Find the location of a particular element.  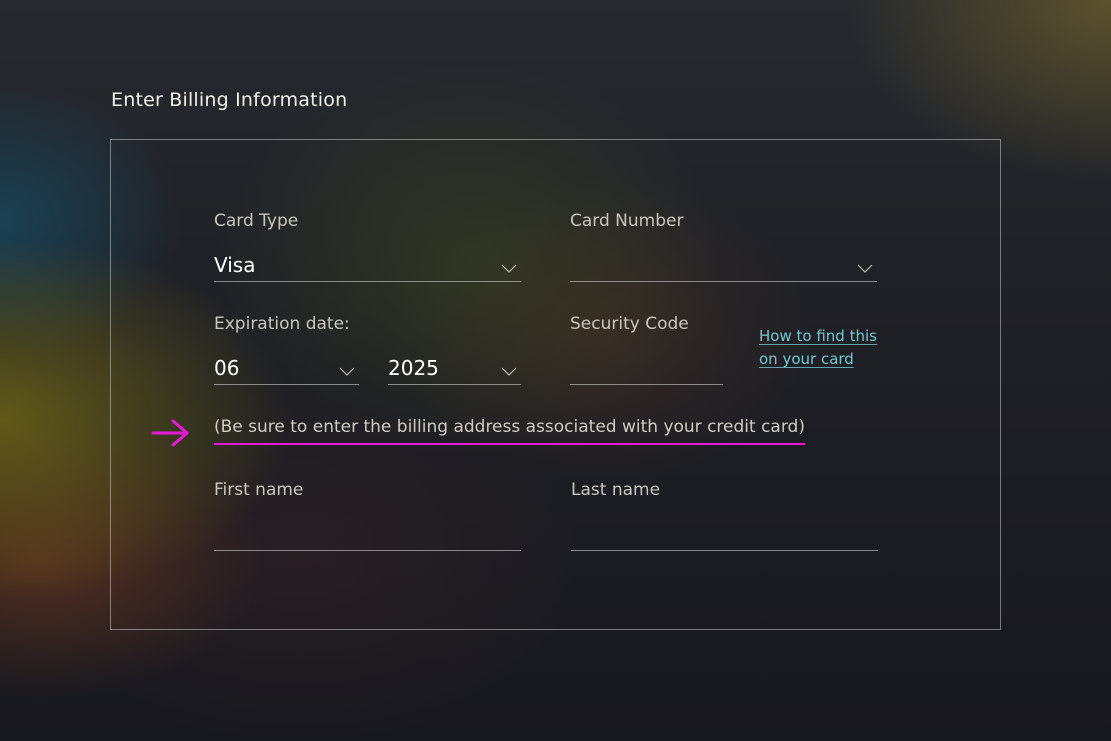

card-type-label: Card Type is located at coordinates (256, 221).